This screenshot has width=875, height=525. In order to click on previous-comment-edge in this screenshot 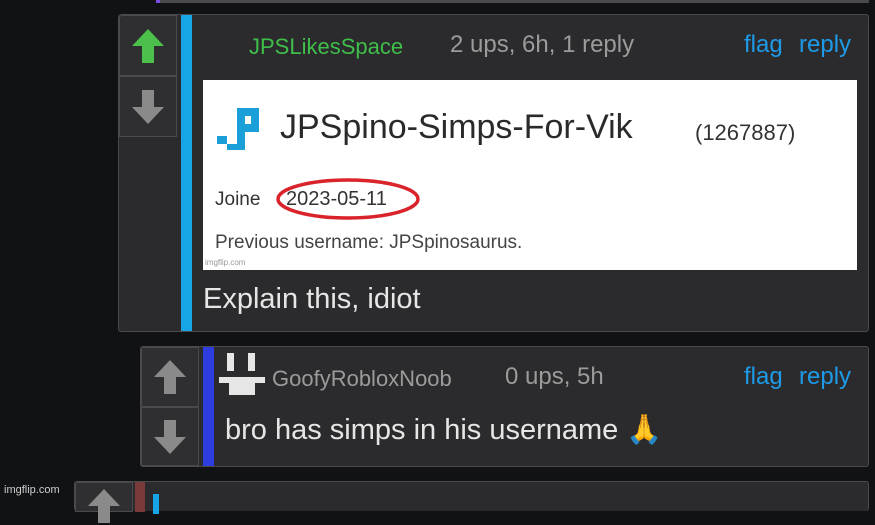, I will do `click(512, 1)`.